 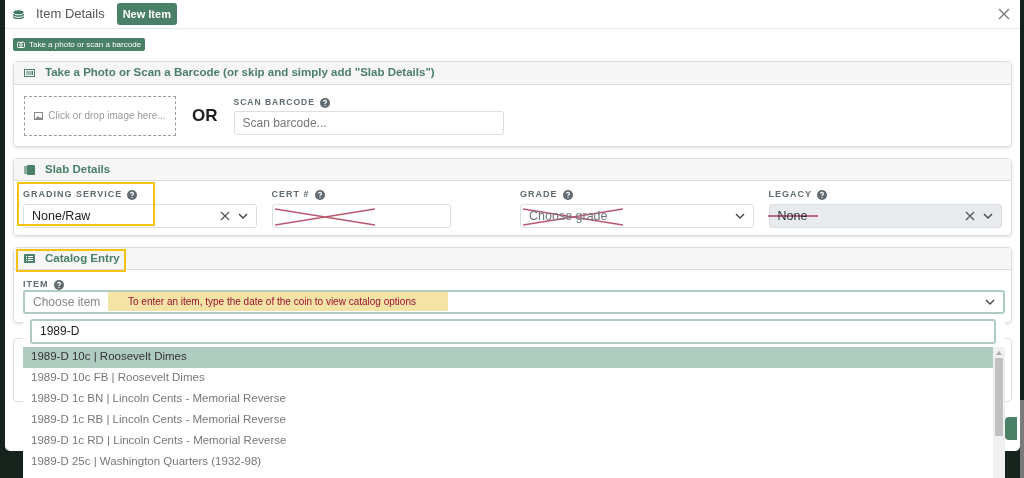 I want to click on input-field, so click(x=361, y=216).